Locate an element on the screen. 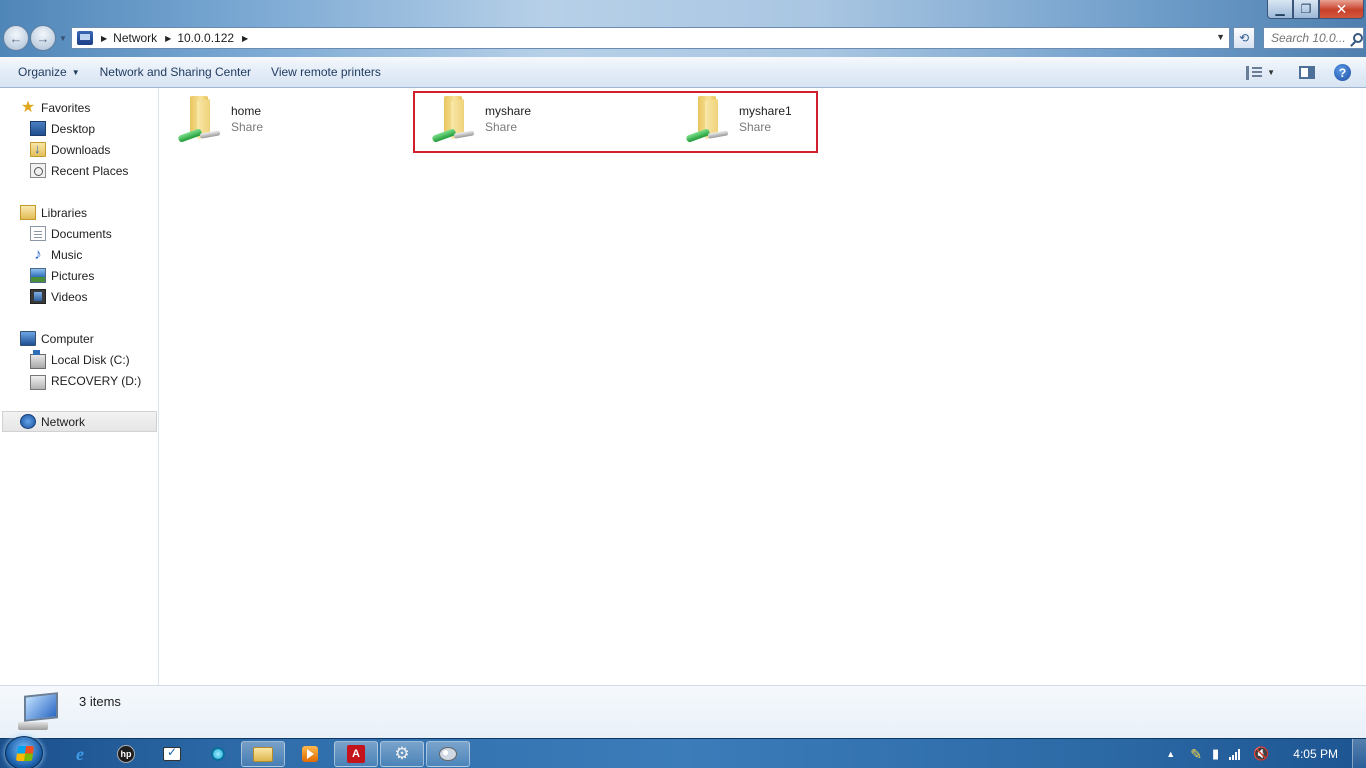  search-input is located at coordinates (1311, 38).